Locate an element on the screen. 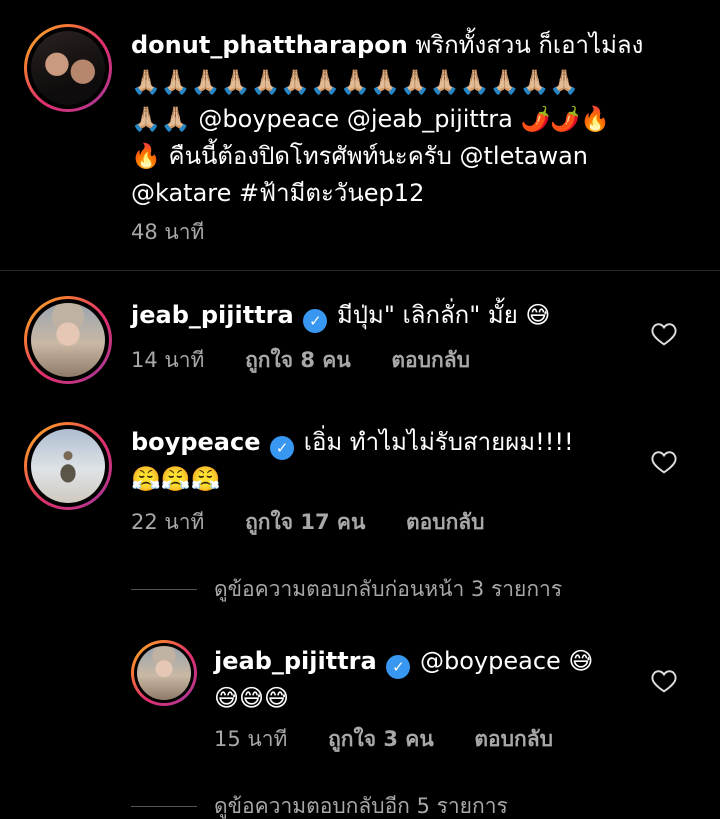 This screenshot has width=720, height=819. reply-timestamp: 15 นาที is located at coordinates (251, 739).